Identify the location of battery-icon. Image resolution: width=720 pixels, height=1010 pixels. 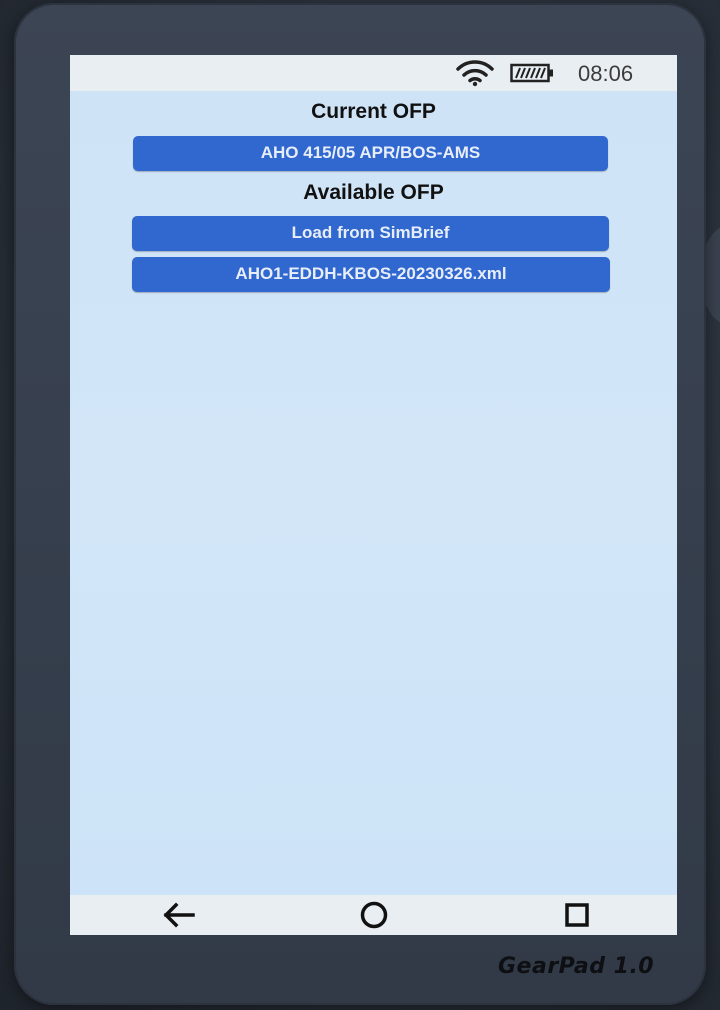
(531, 73).